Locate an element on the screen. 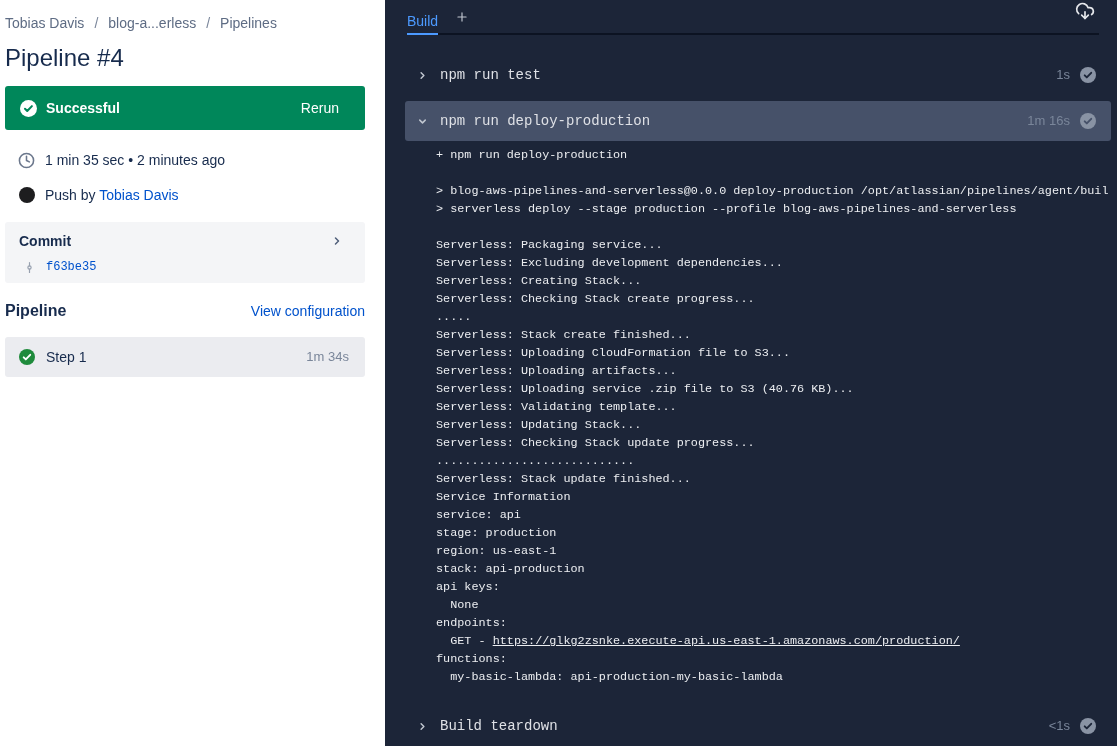 Image resolution: width=1117 pixels, height=746 pixels. log-line: GET - https://glkg2zsnke.execute-api.us-east-1.amazonaws.com/production/ is located at coordinates (705, 641).